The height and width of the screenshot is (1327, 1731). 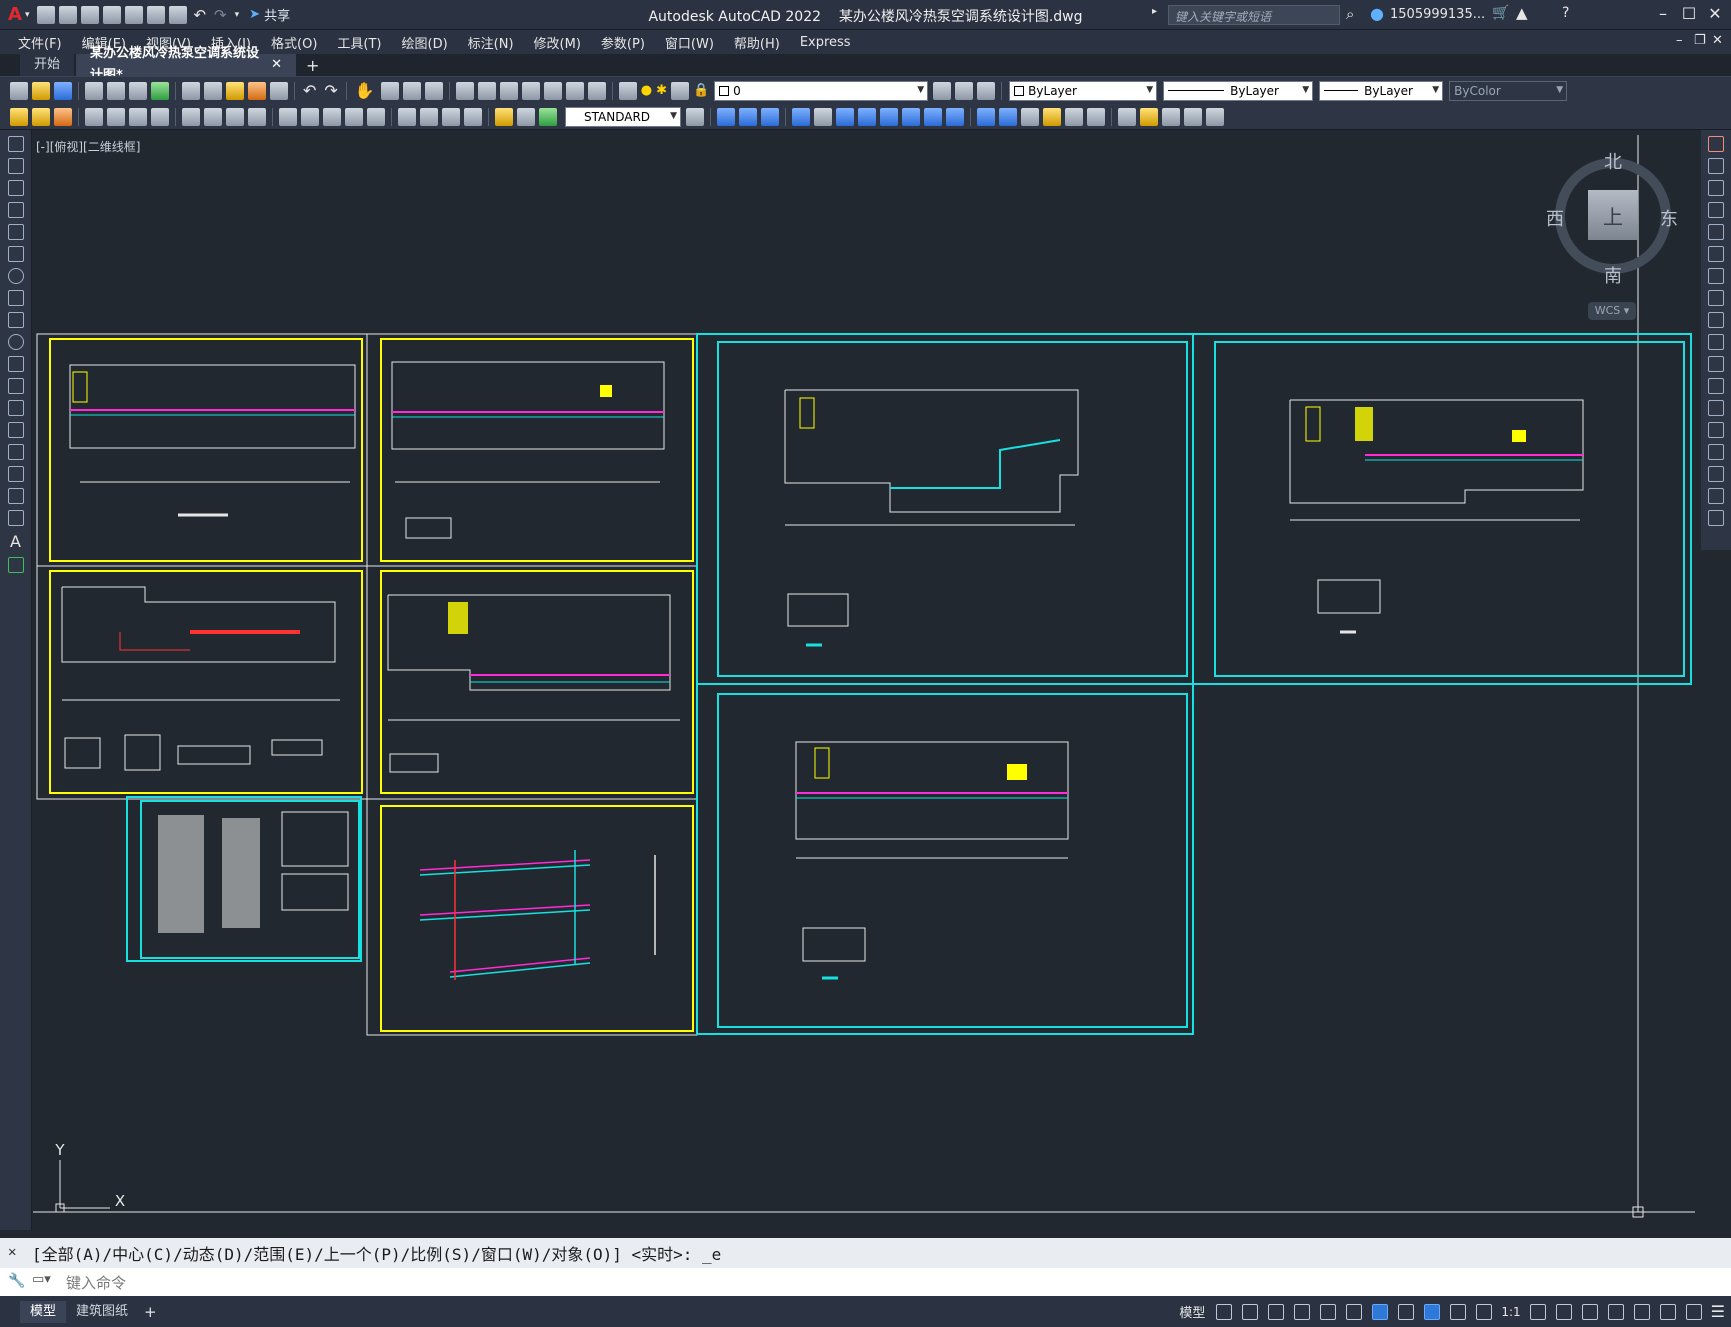 What do you see at coordinates (150, 1312) in the screenshot?
I see `add-layout-icon: +` at bounding box center [150, 1312].